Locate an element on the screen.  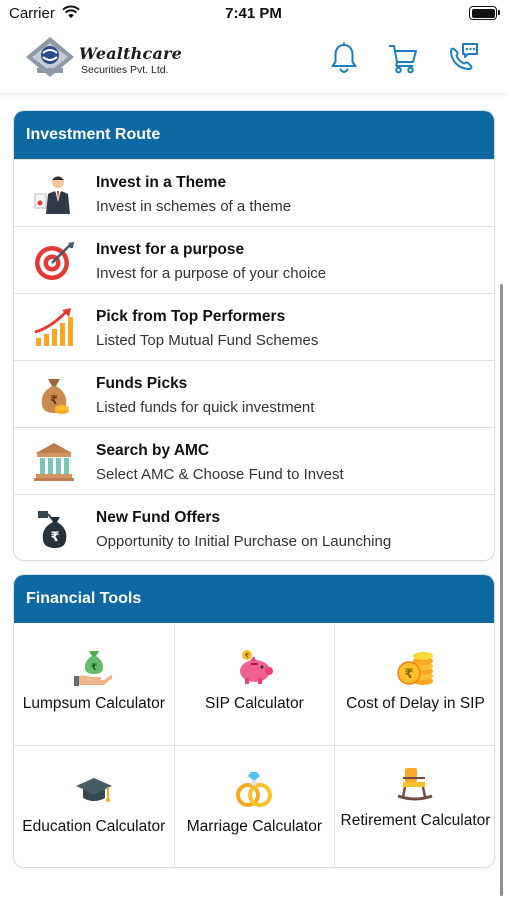
tool-label: Education Calculator is located at coordinates (94, 826).